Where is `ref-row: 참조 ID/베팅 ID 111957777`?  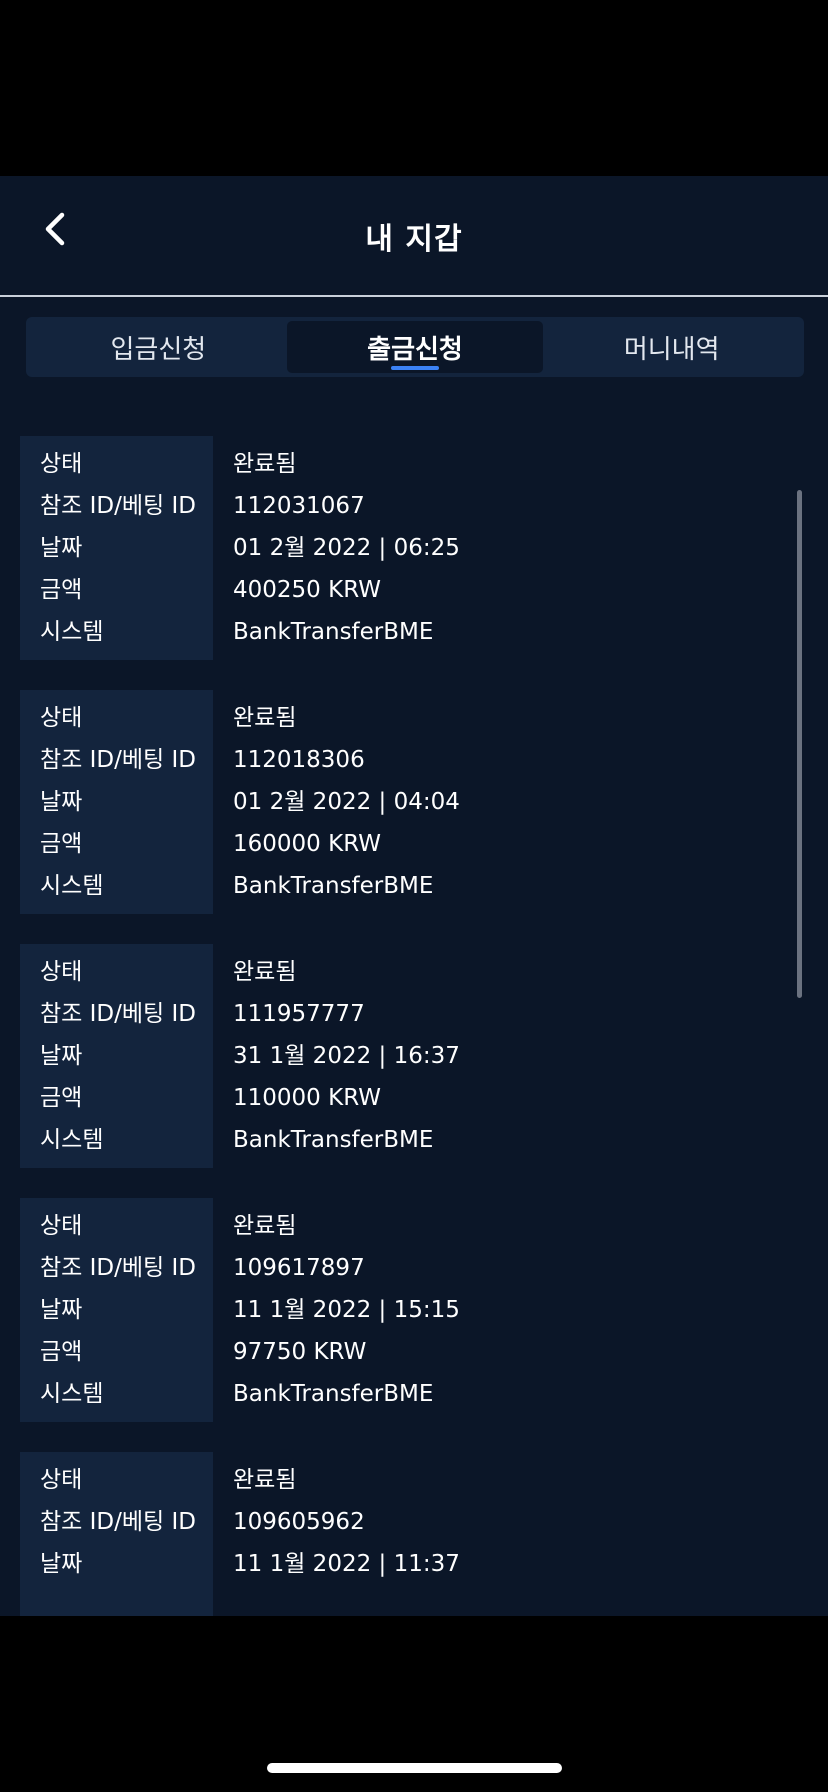 ref-row: 참조 ID/베팅 ID 111957777 is located at coordinates (405, 1014).